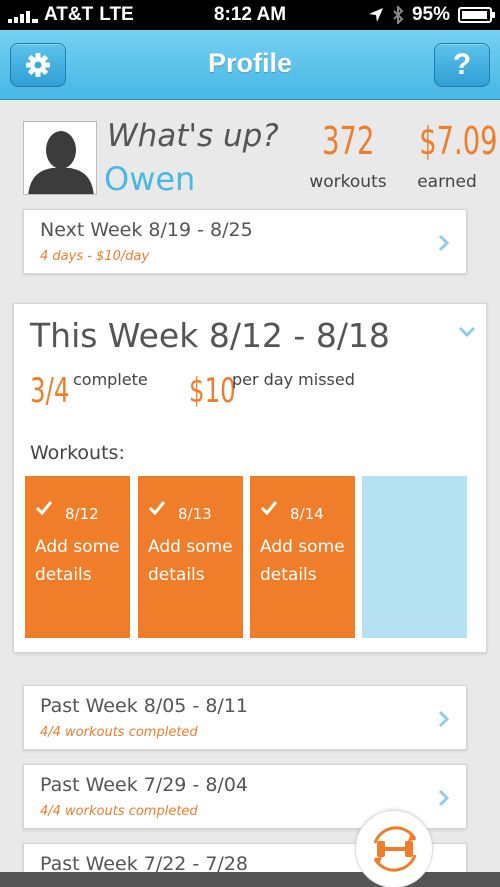 The width and height of the screenshot is (500, 887). What do you see at coordinates (150, 179) in the screenshot?
I see `user-name: Owen` at bounding box center [150, 179].